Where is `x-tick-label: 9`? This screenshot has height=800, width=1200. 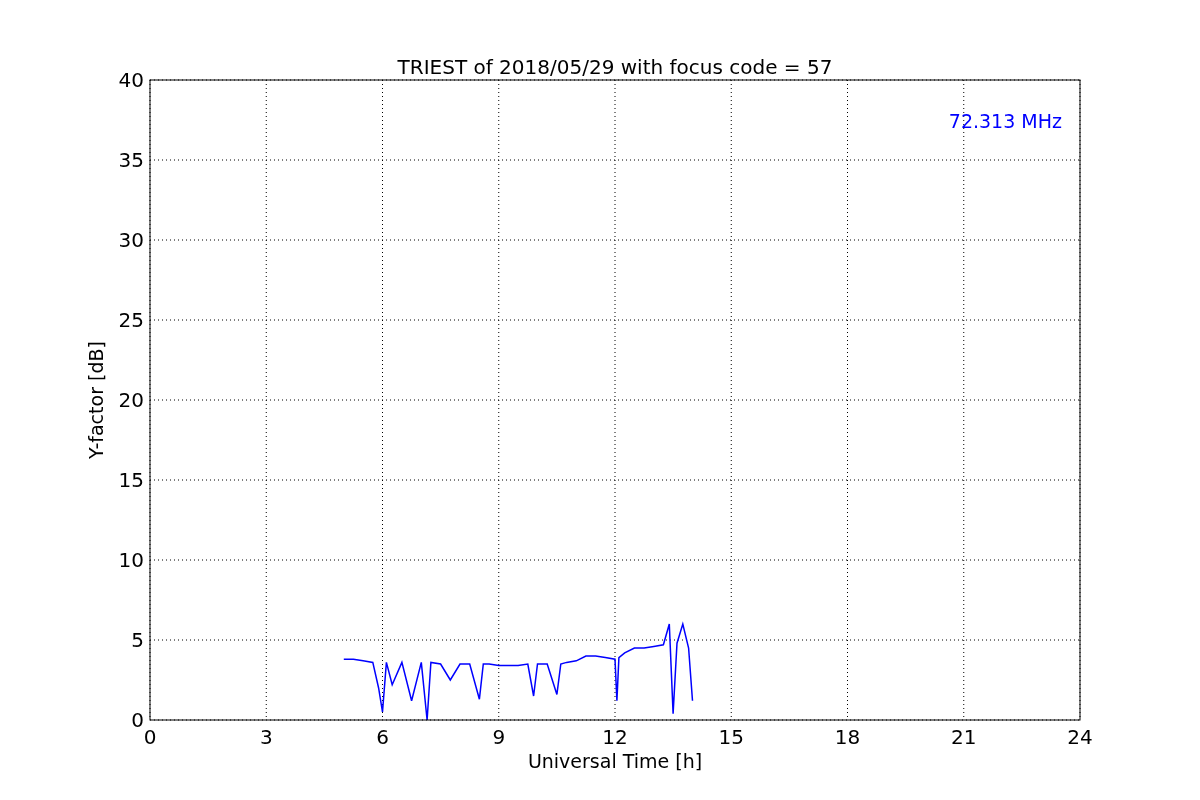 x-tick-label: 9 is located at coordinates (499, 737).